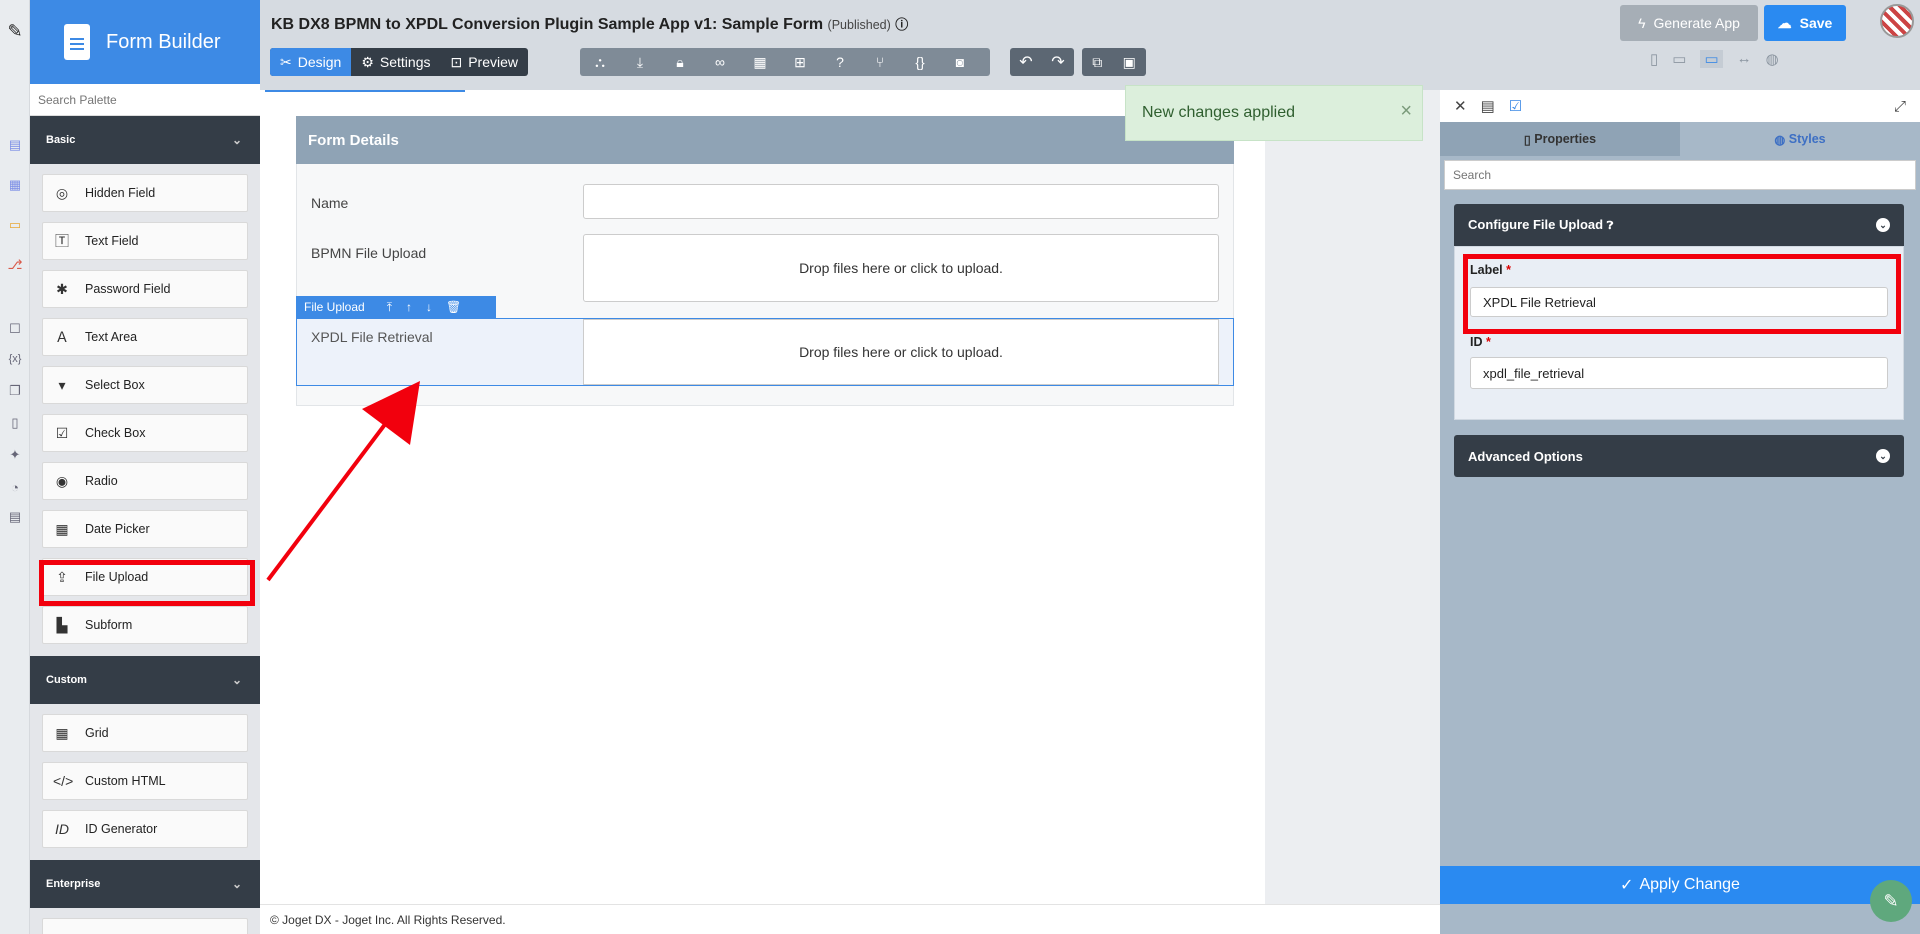  Describe the element at coordinates (145, 100) in the screenshot. I see `palette-search-input` at that location.